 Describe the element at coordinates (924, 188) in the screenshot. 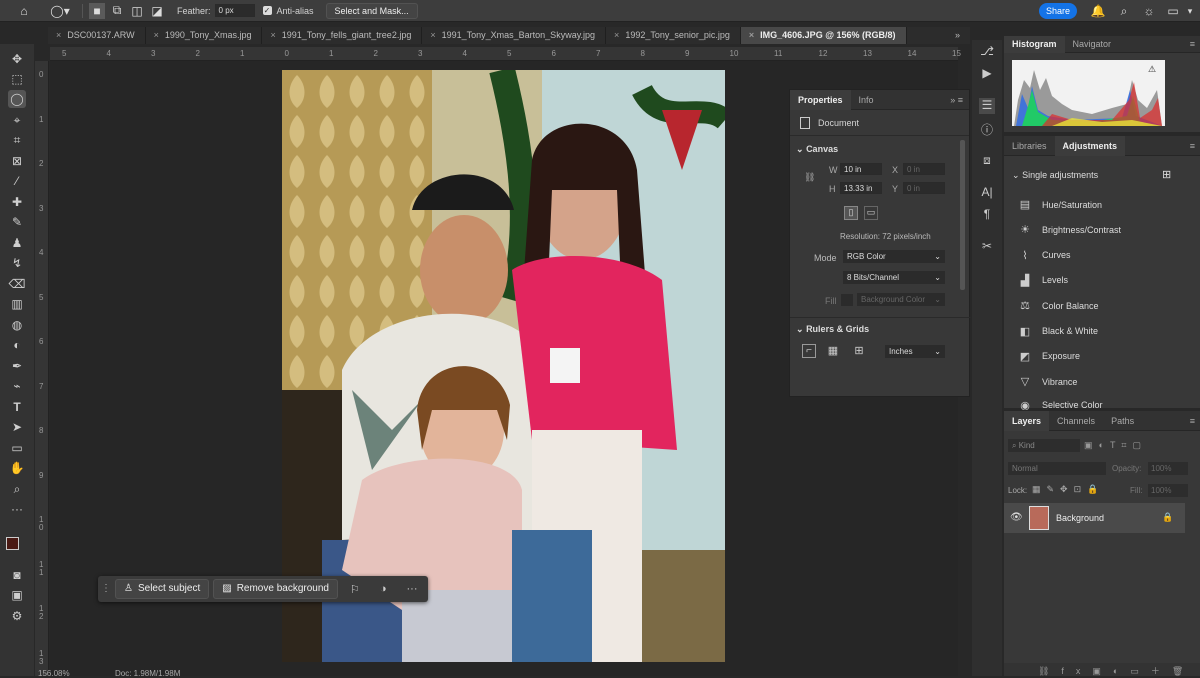

I see `y-field: 0 in` at that location.